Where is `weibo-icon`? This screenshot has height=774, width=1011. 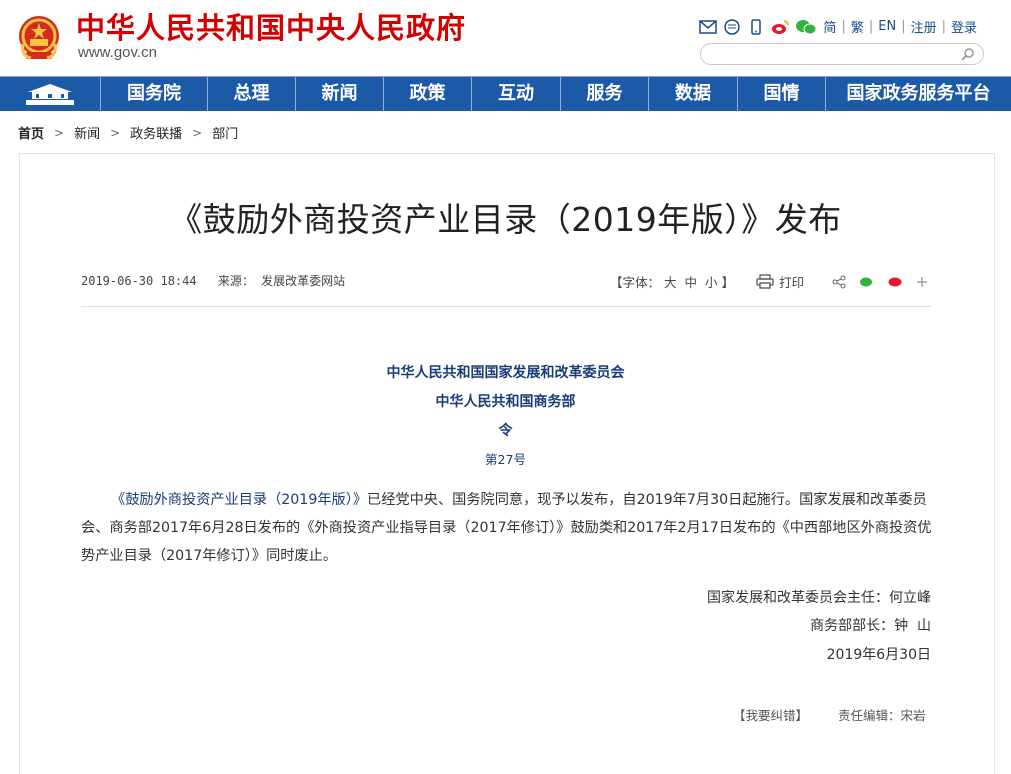 weibo-icon is located at coordinates (780, 27).